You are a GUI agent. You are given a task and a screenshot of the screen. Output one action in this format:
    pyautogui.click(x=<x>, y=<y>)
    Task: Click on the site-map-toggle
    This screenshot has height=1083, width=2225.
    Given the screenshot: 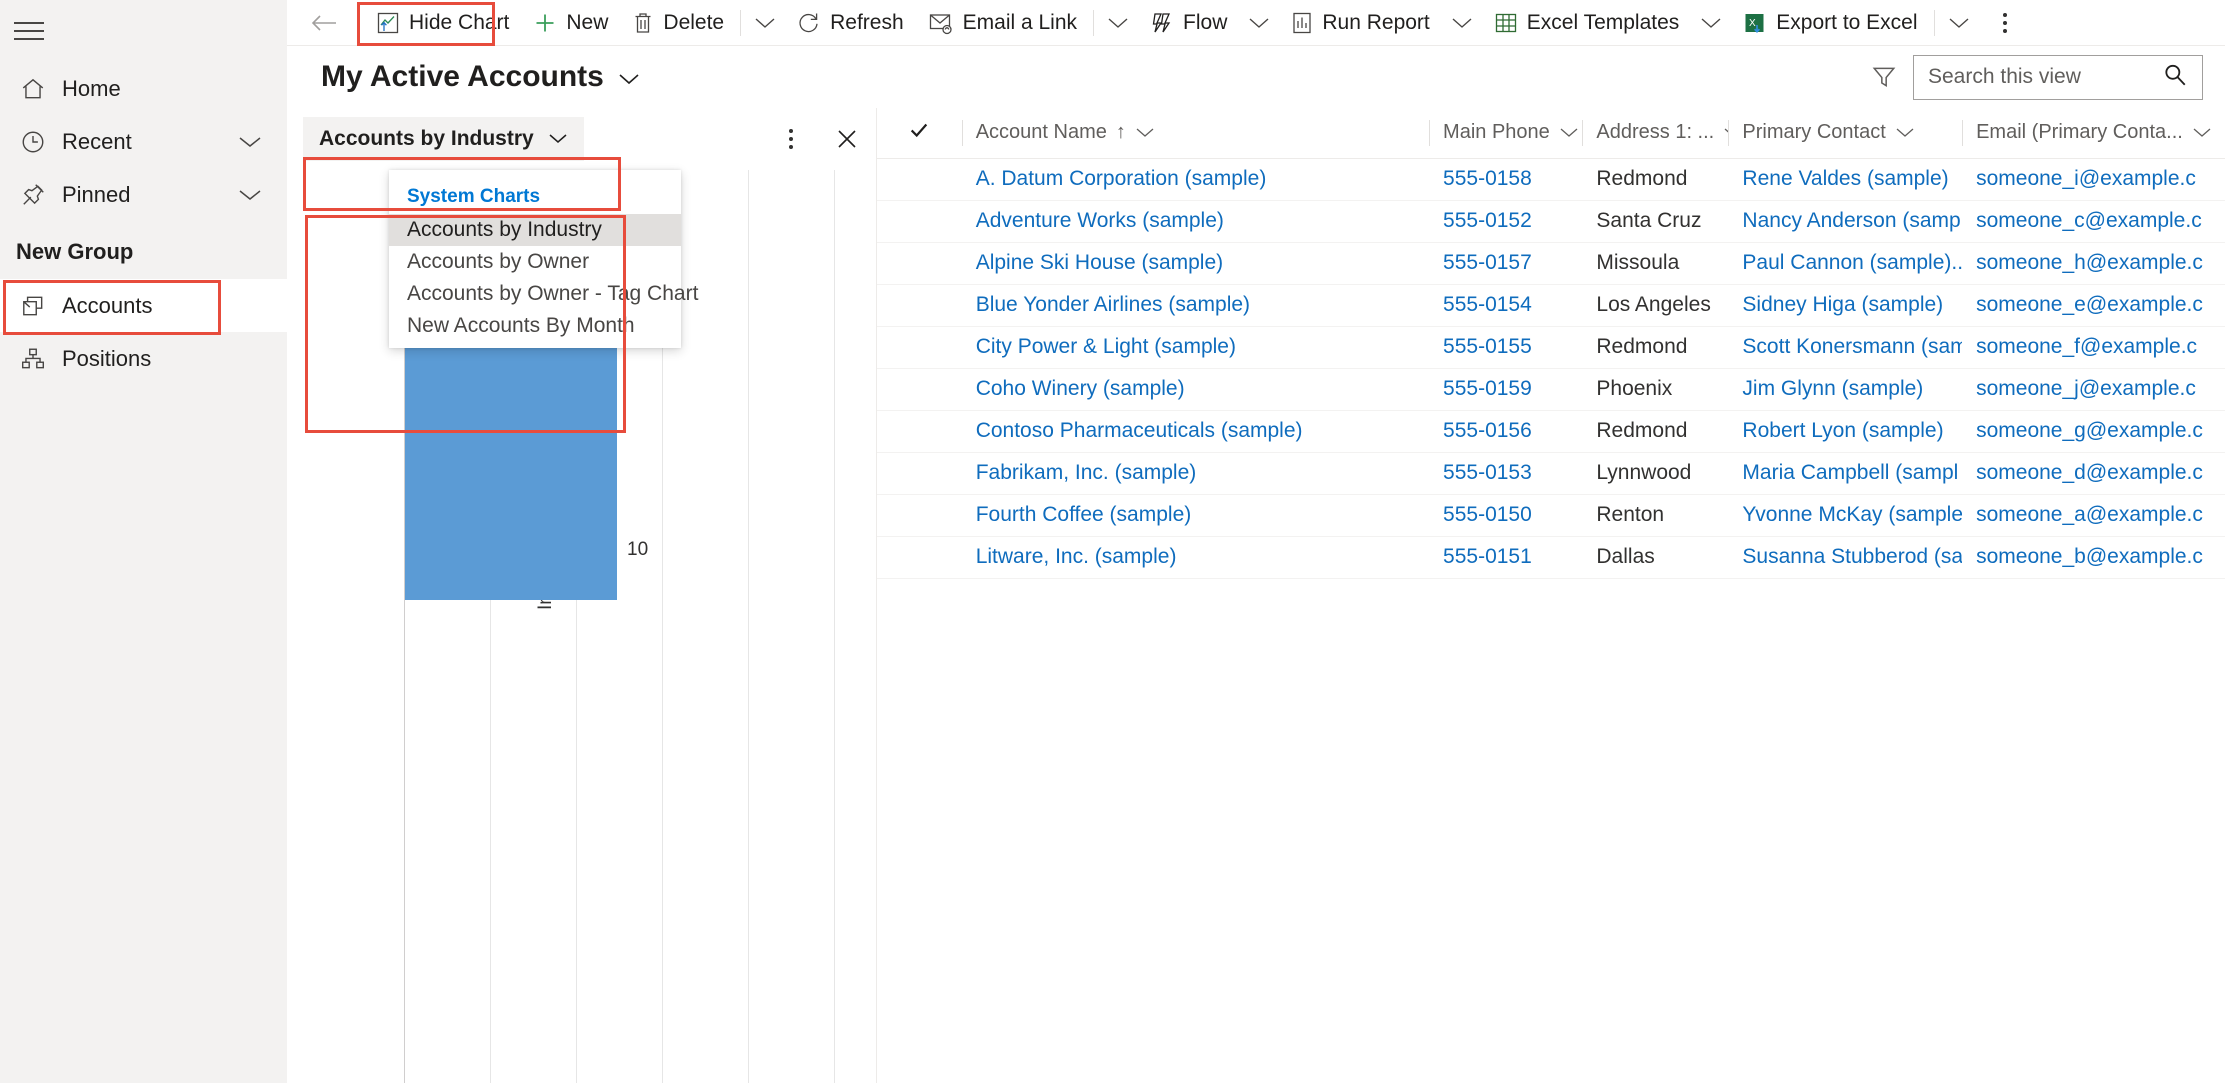 What is the action you would take?
    pyautogui.click(x=143, y=31)
    